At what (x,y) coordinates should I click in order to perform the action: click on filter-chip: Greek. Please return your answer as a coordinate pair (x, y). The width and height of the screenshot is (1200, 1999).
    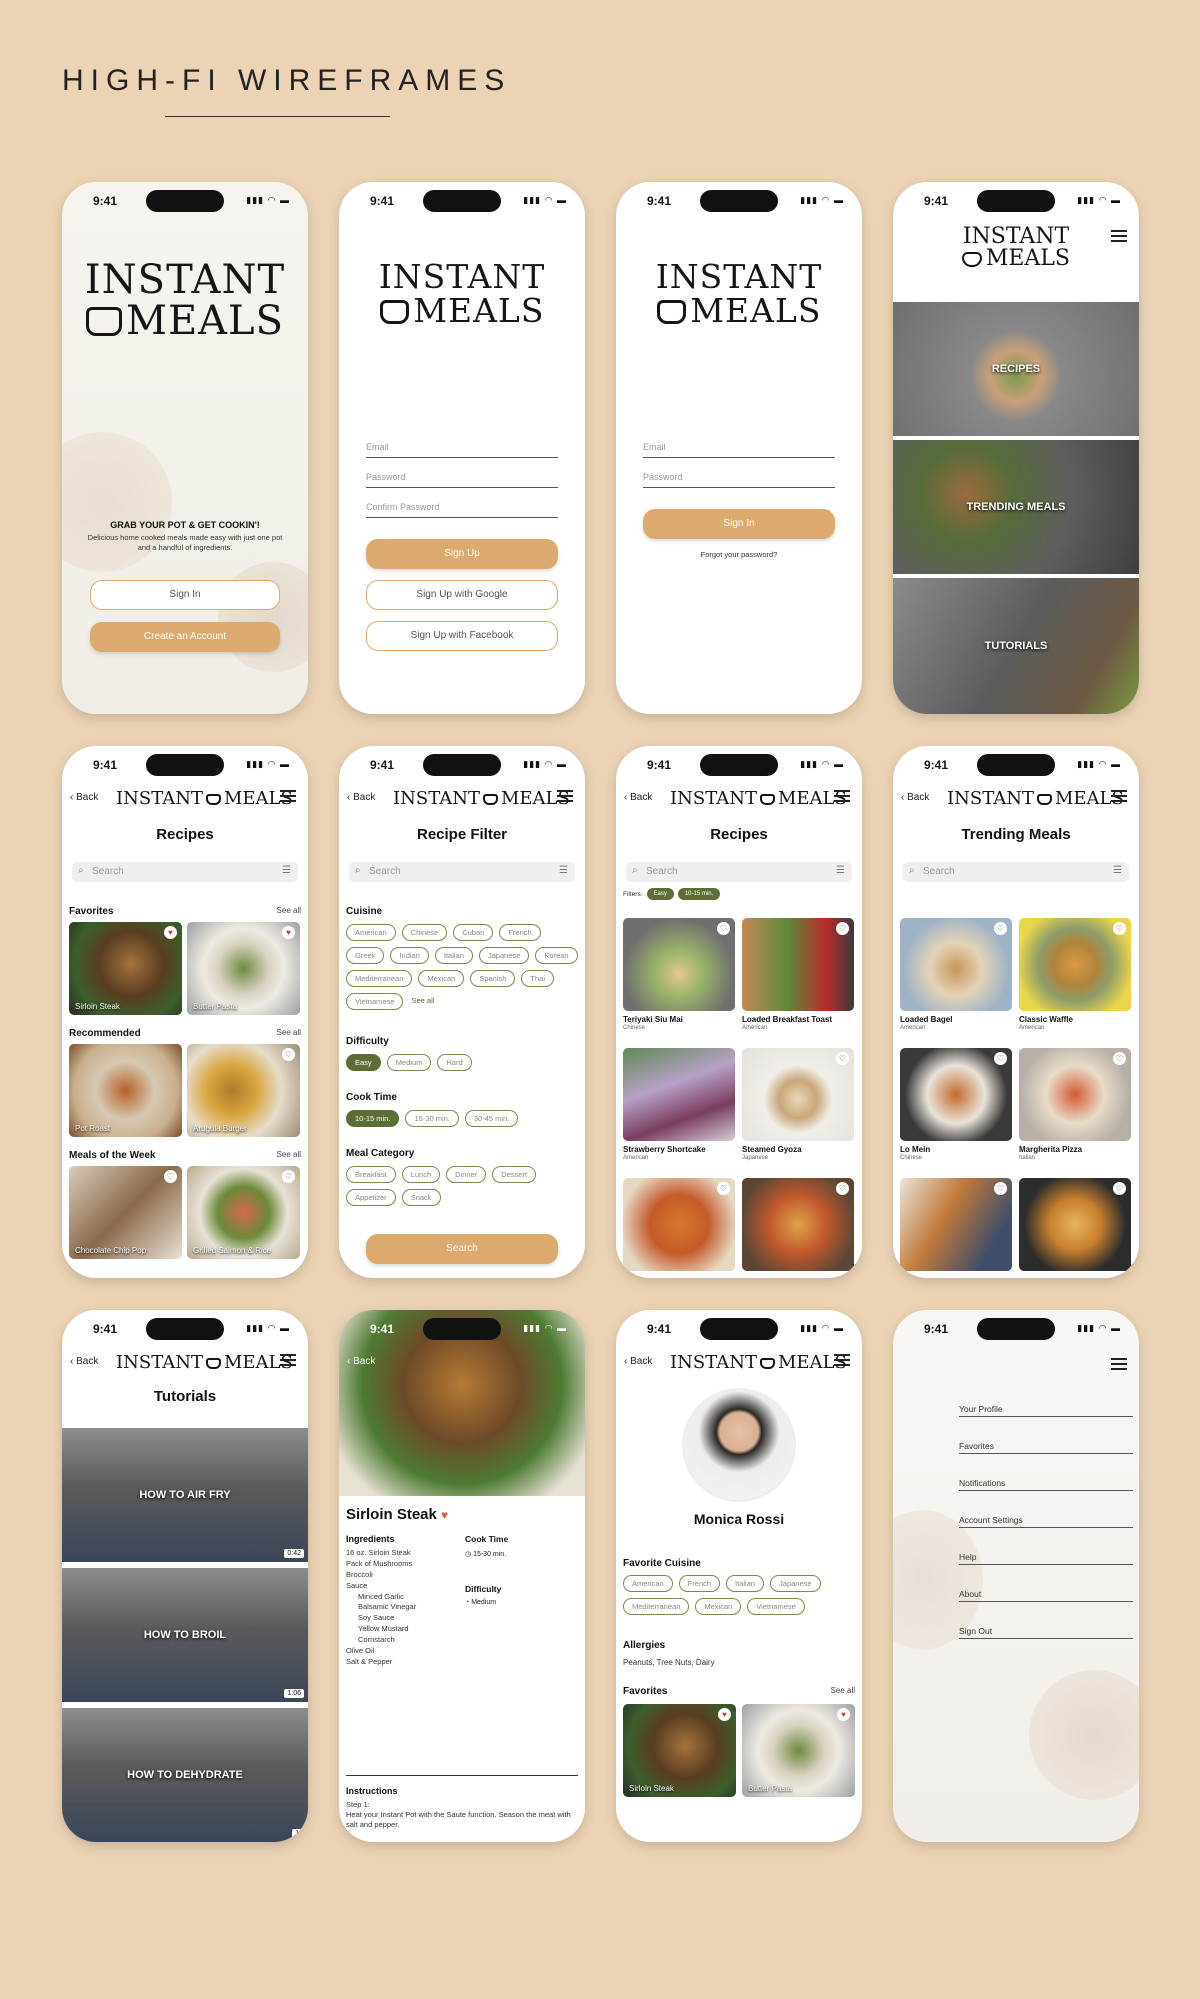
    Looking at the image, I should click on (365, 955).